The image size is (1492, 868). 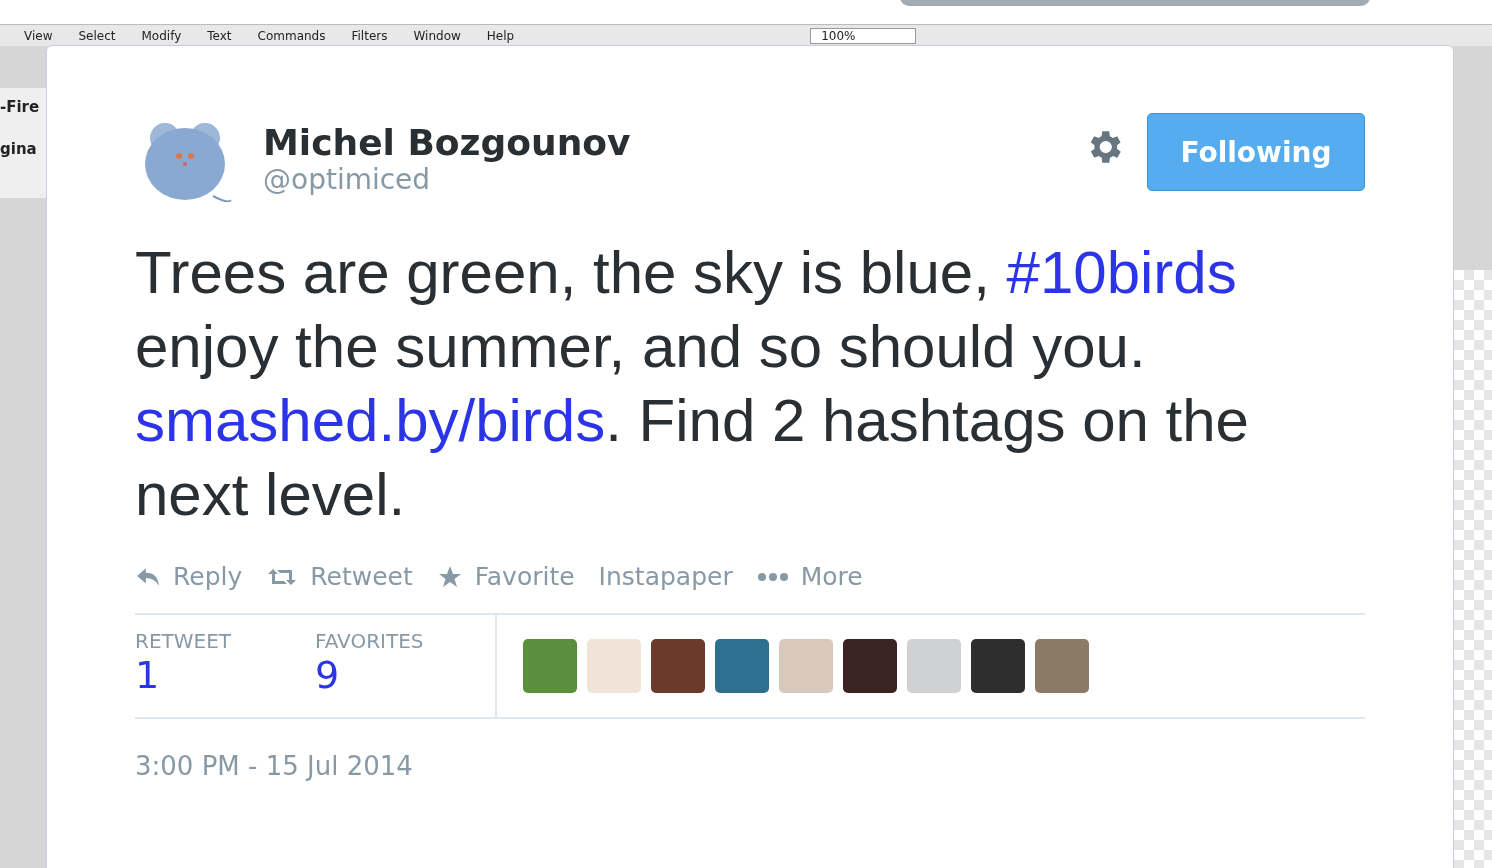 I want to click on tweet-link: #10birds, so click(x=1121, y=272).